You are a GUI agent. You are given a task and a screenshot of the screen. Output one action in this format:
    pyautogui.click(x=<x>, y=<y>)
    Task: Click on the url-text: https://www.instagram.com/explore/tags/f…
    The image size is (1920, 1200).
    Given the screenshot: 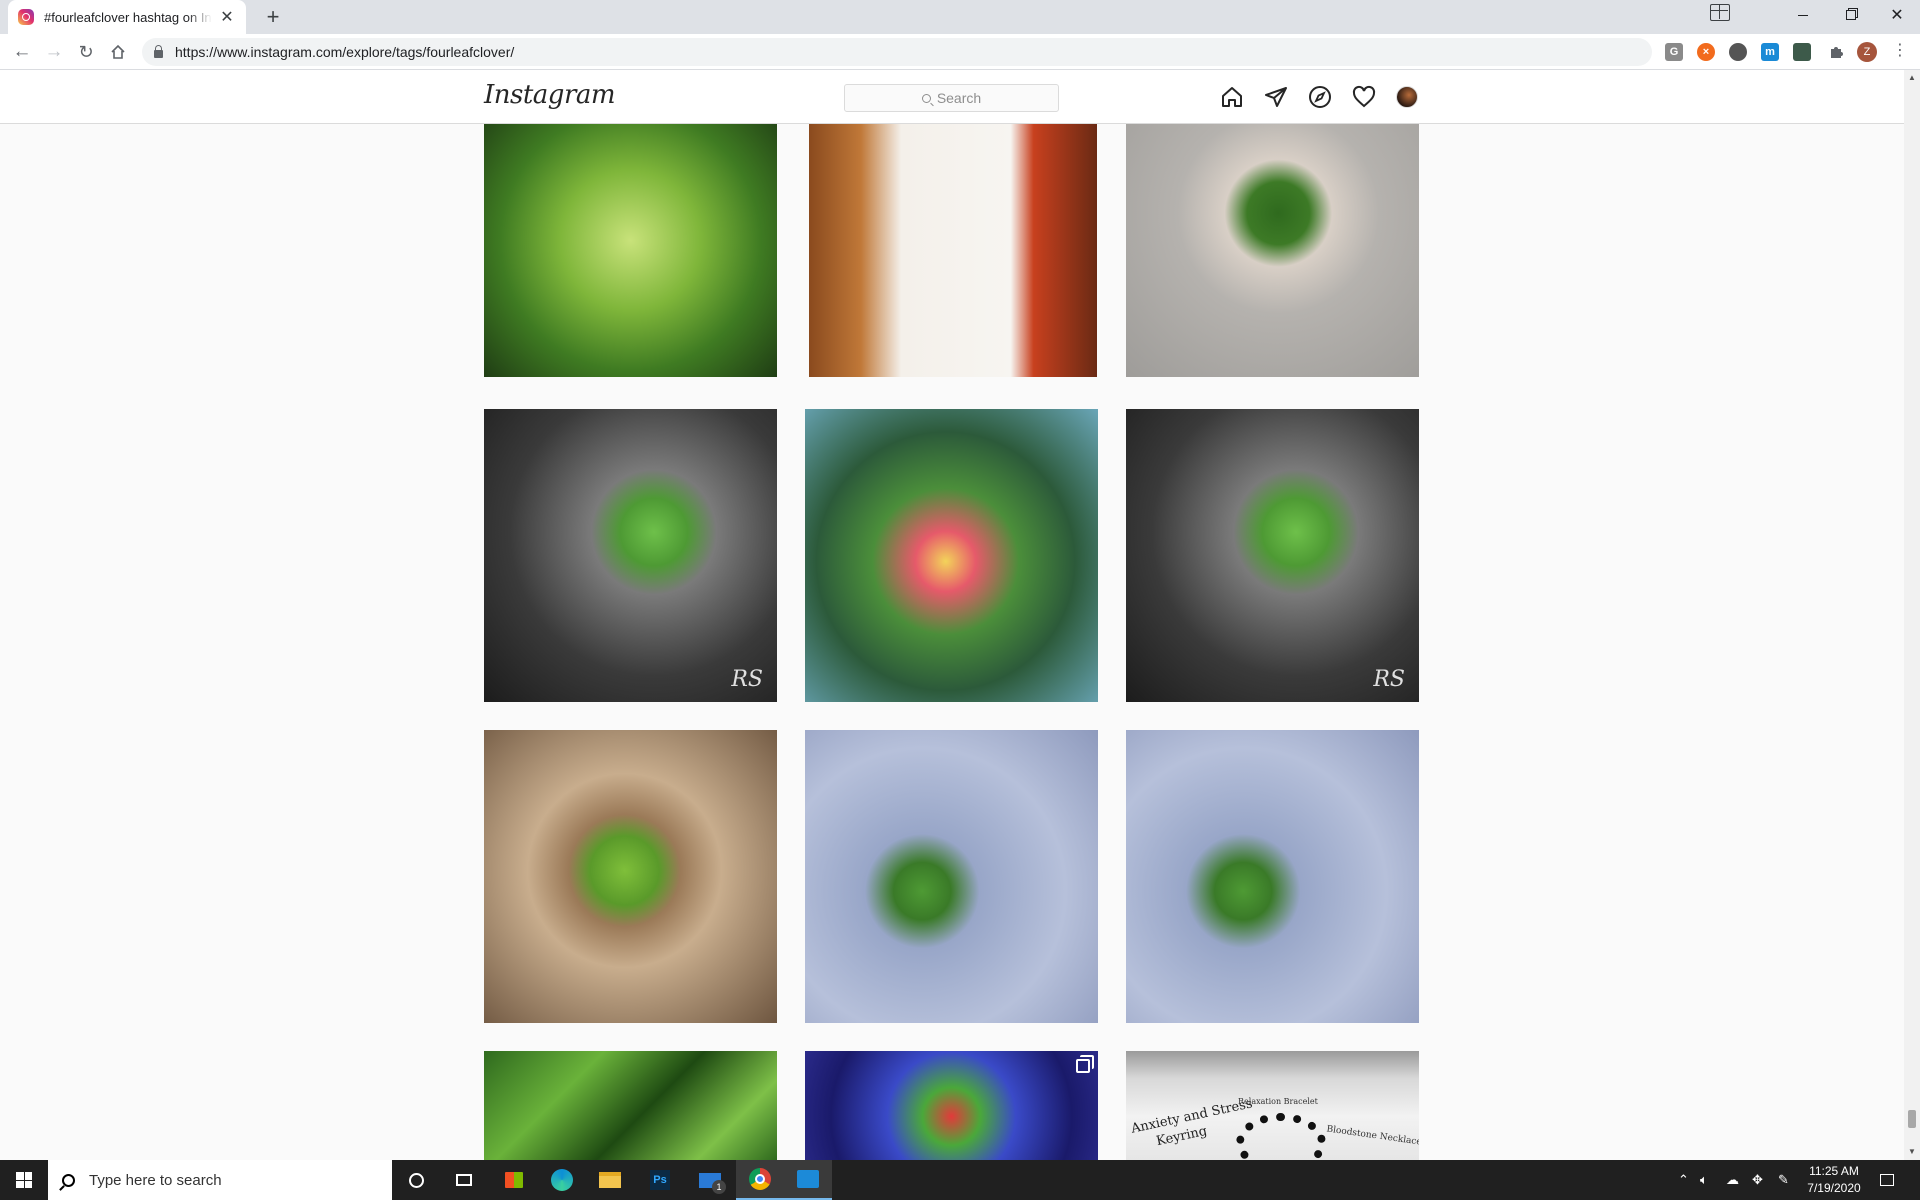 What is the action you would take?
    pyautogui.click(x=345, y=52)
    